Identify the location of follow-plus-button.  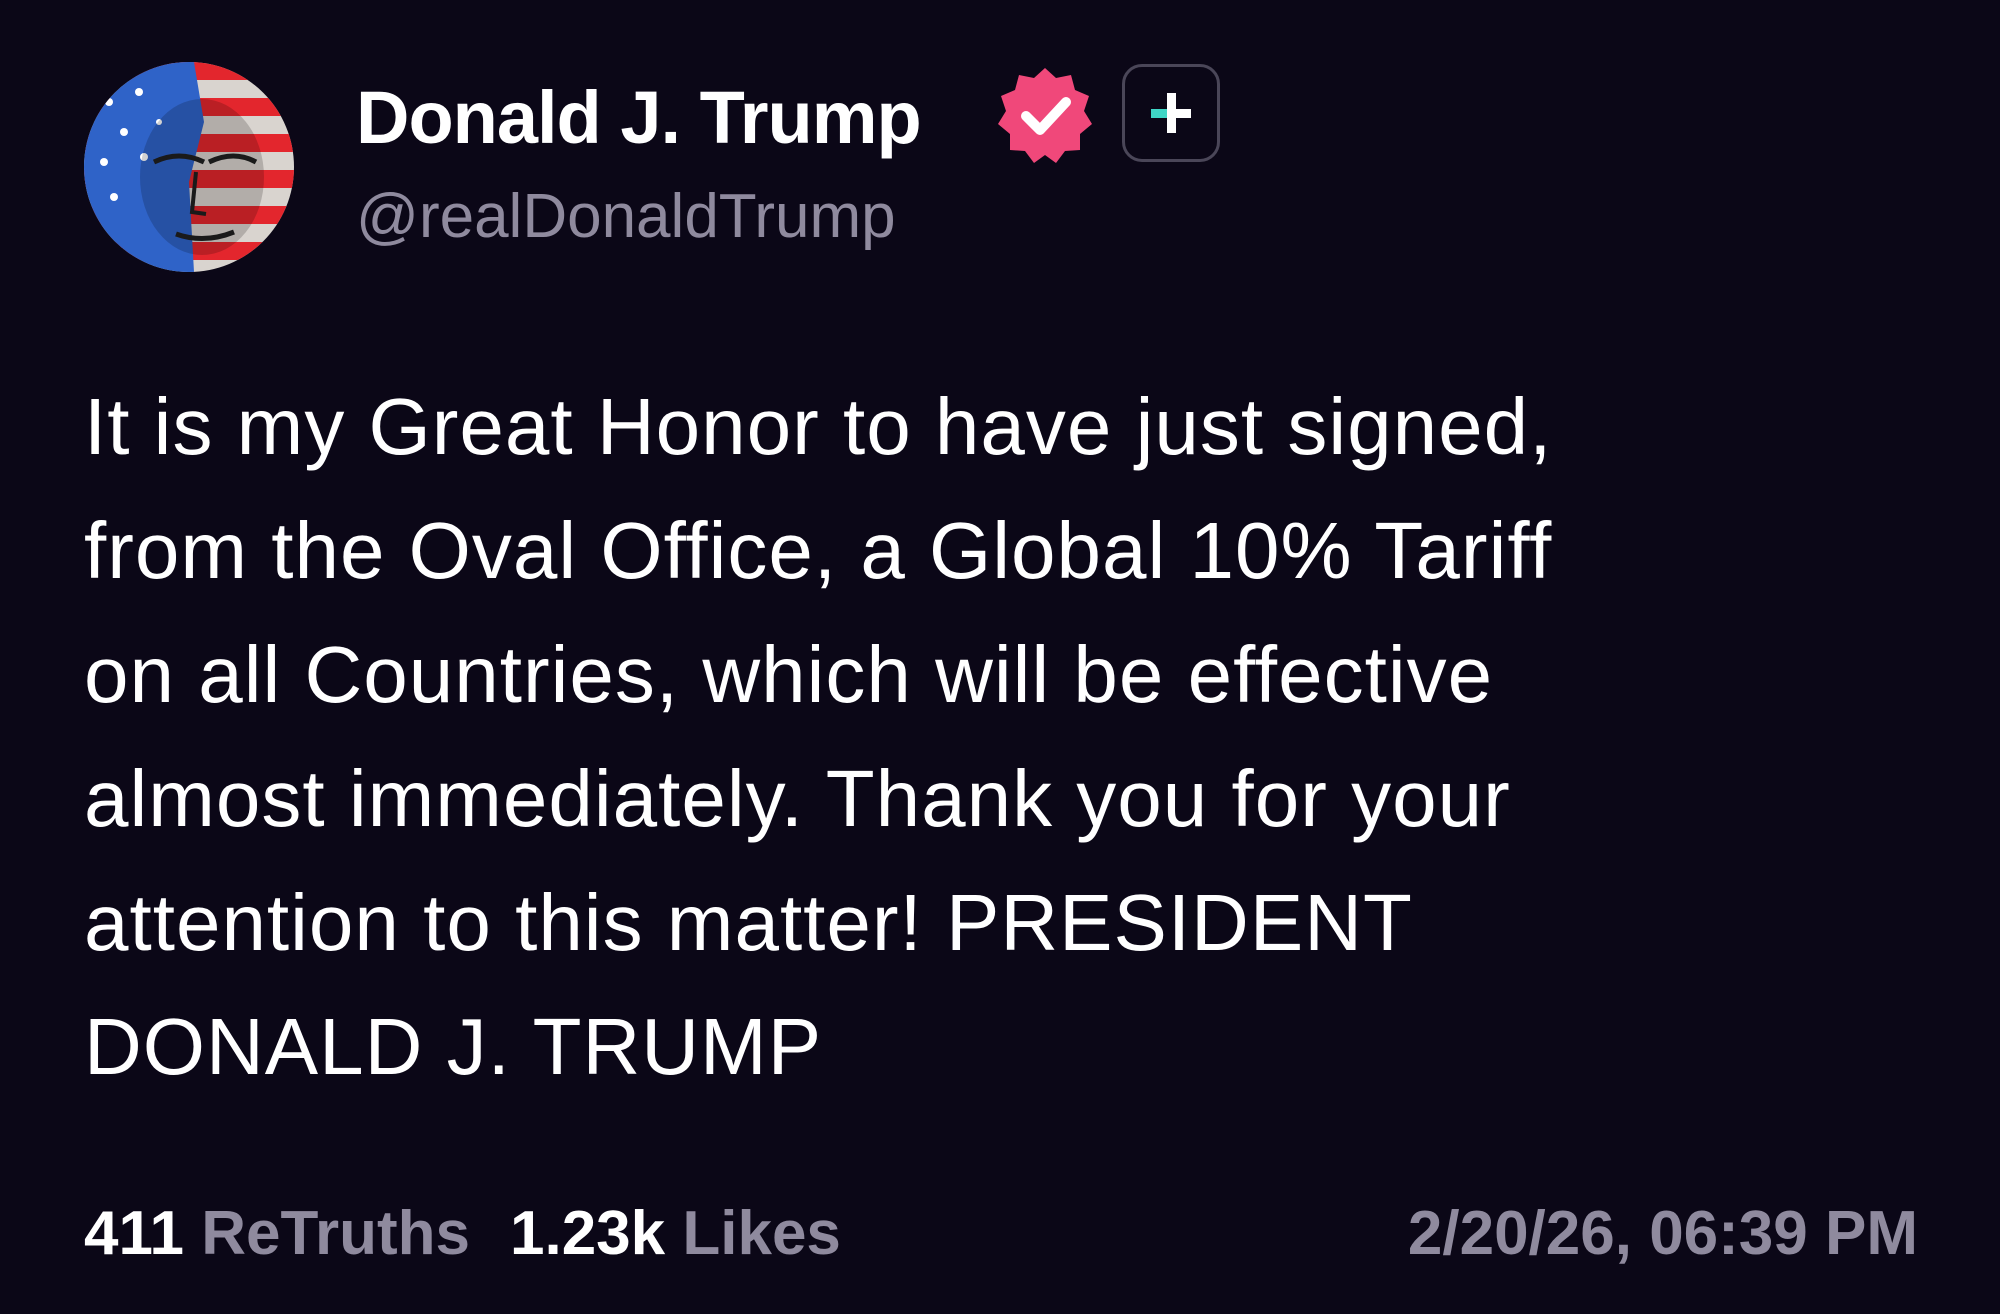
(1171, 113).